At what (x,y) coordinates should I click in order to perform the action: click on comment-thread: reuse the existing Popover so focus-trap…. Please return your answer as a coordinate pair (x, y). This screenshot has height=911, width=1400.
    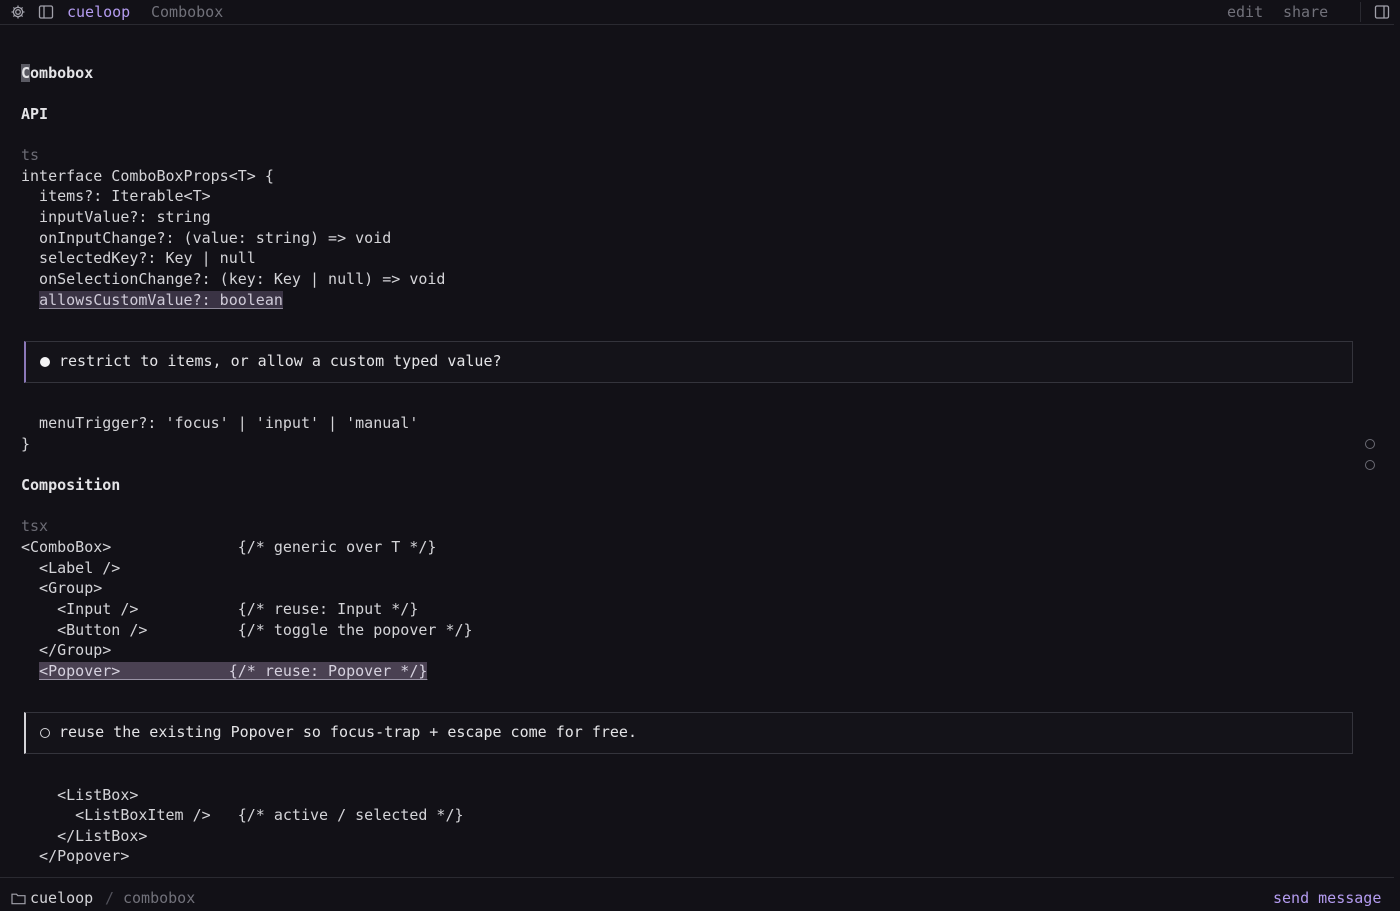
    Looking at the image, I should click on (688, 733).